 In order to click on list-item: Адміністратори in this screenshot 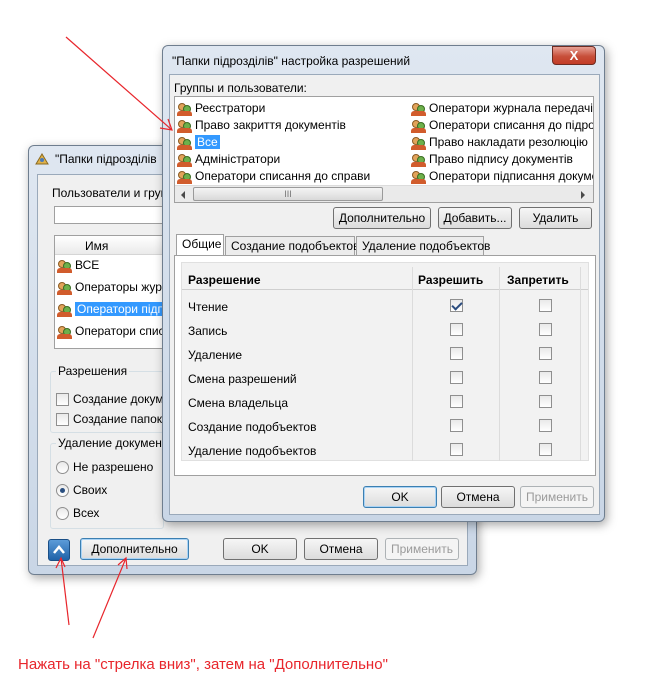, I will do `click(293, 159)`.